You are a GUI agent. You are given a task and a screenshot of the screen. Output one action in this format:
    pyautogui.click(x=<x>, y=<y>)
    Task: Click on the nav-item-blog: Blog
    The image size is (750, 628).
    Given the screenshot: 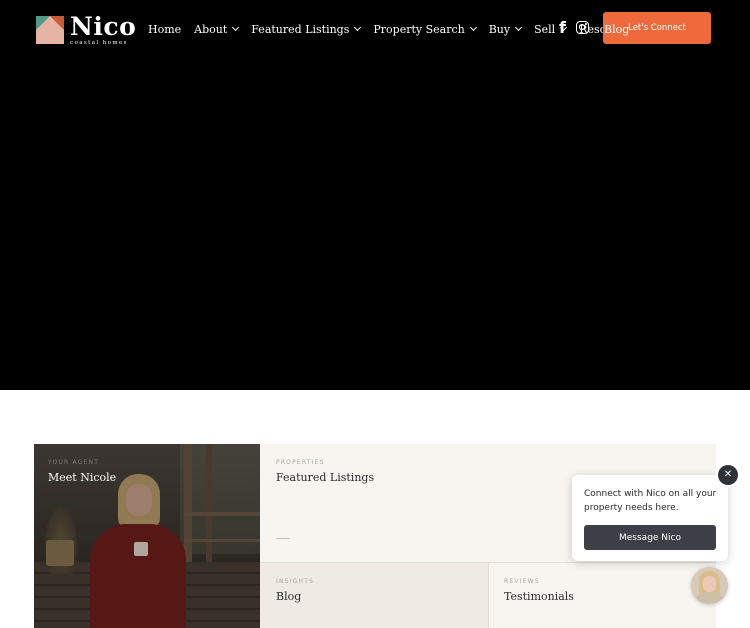 What is the action you would take?
    pyautogui.click(x=616, y=29)
    